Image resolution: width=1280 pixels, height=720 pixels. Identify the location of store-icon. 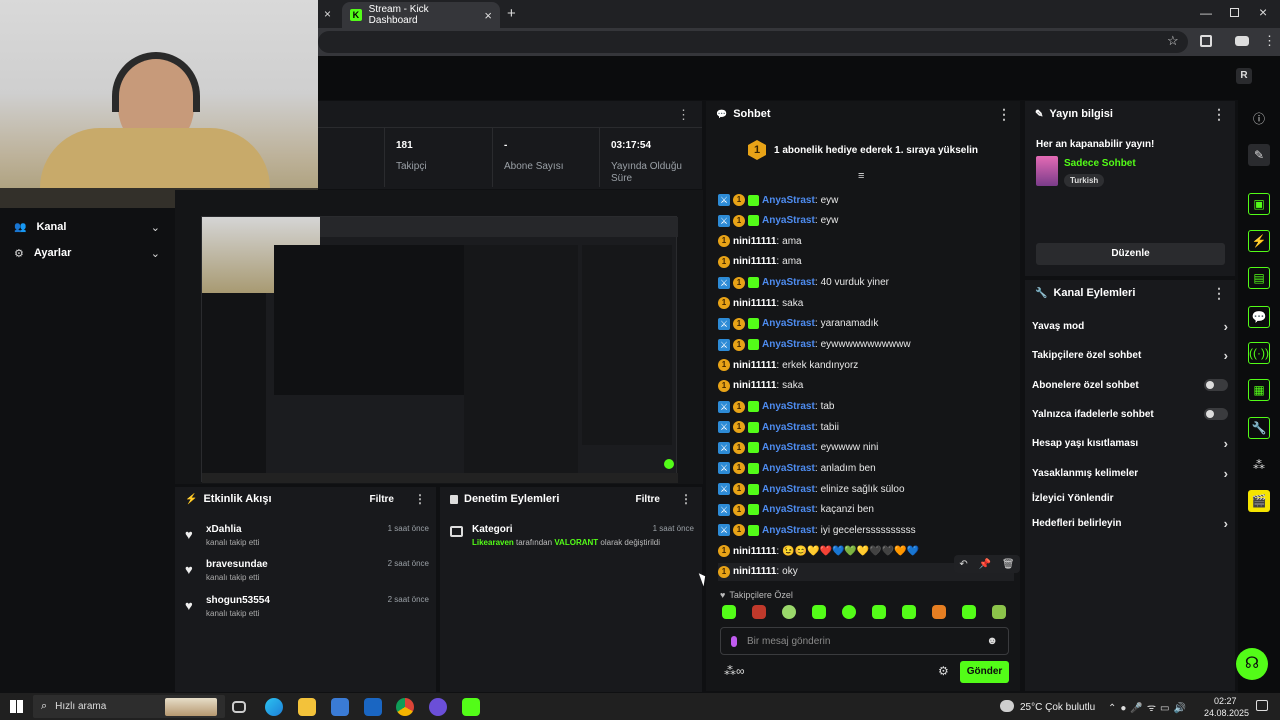
(340, 707).